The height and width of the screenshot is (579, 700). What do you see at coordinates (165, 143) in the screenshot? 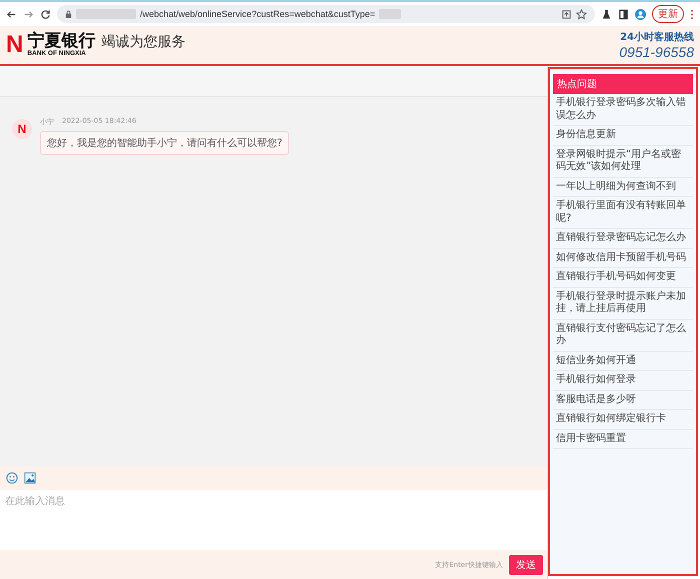
I see `message-bubble: 您好，我是您的智能助手小宁，请问有什么可以帮您?` at bounding box center [165, 143].